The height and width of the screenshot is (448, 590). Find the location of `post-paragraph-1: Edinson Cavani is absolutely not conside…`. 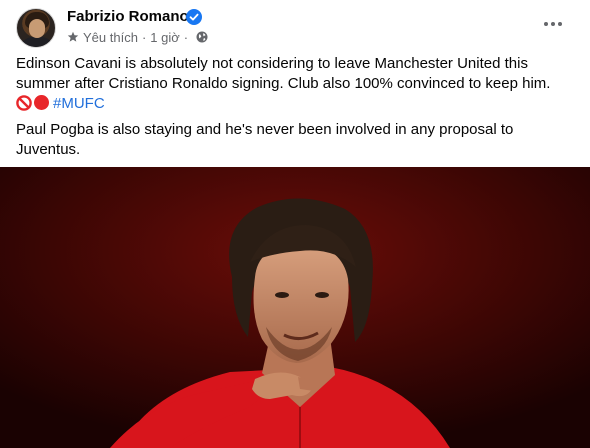

post-paragraph-1: Edinson Cavani is absolutely not conside… is located at coordinates (296, 84).